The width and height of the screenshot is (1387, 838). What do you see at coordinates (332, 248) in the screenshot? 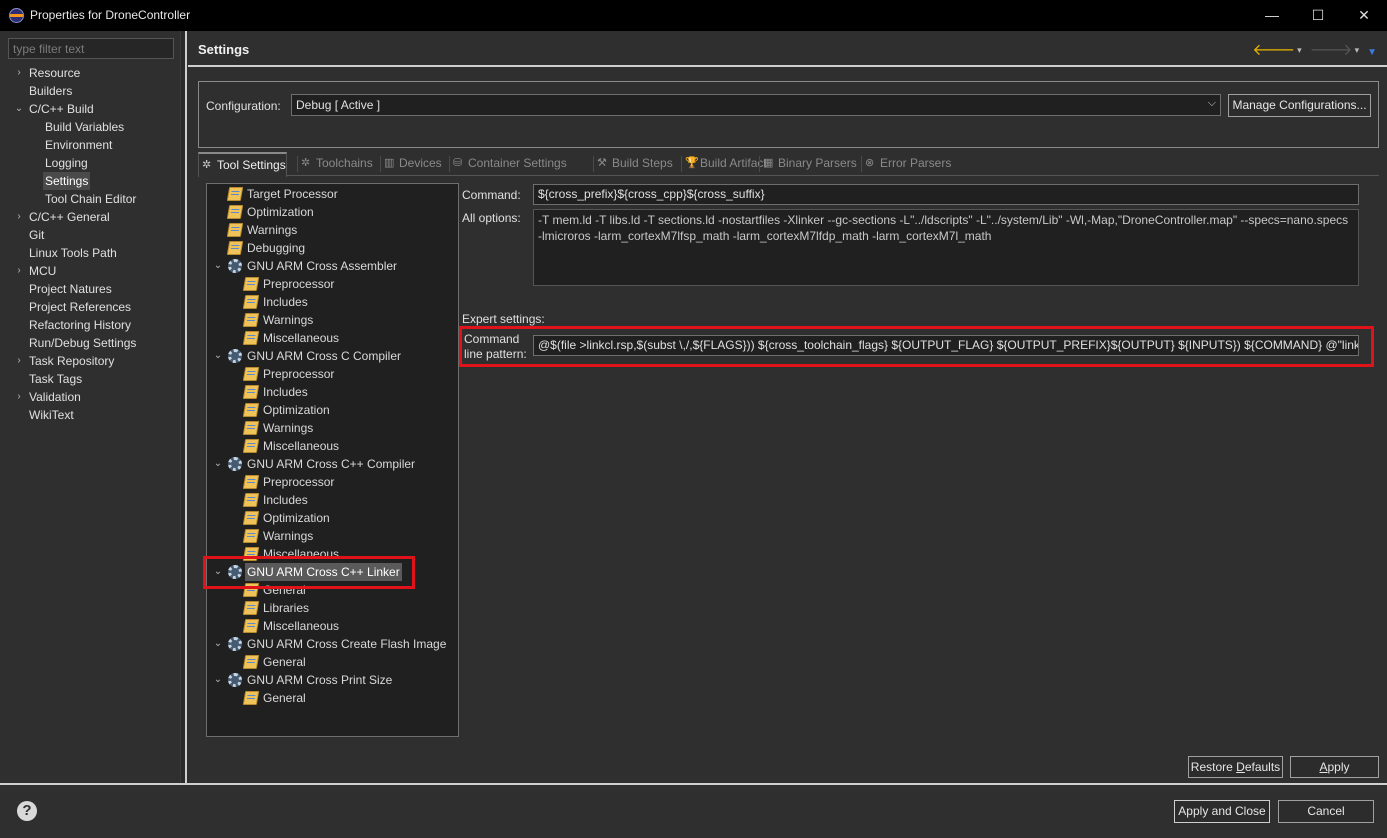
I see `option-node: Debugging` at bounding box center [332, 248].